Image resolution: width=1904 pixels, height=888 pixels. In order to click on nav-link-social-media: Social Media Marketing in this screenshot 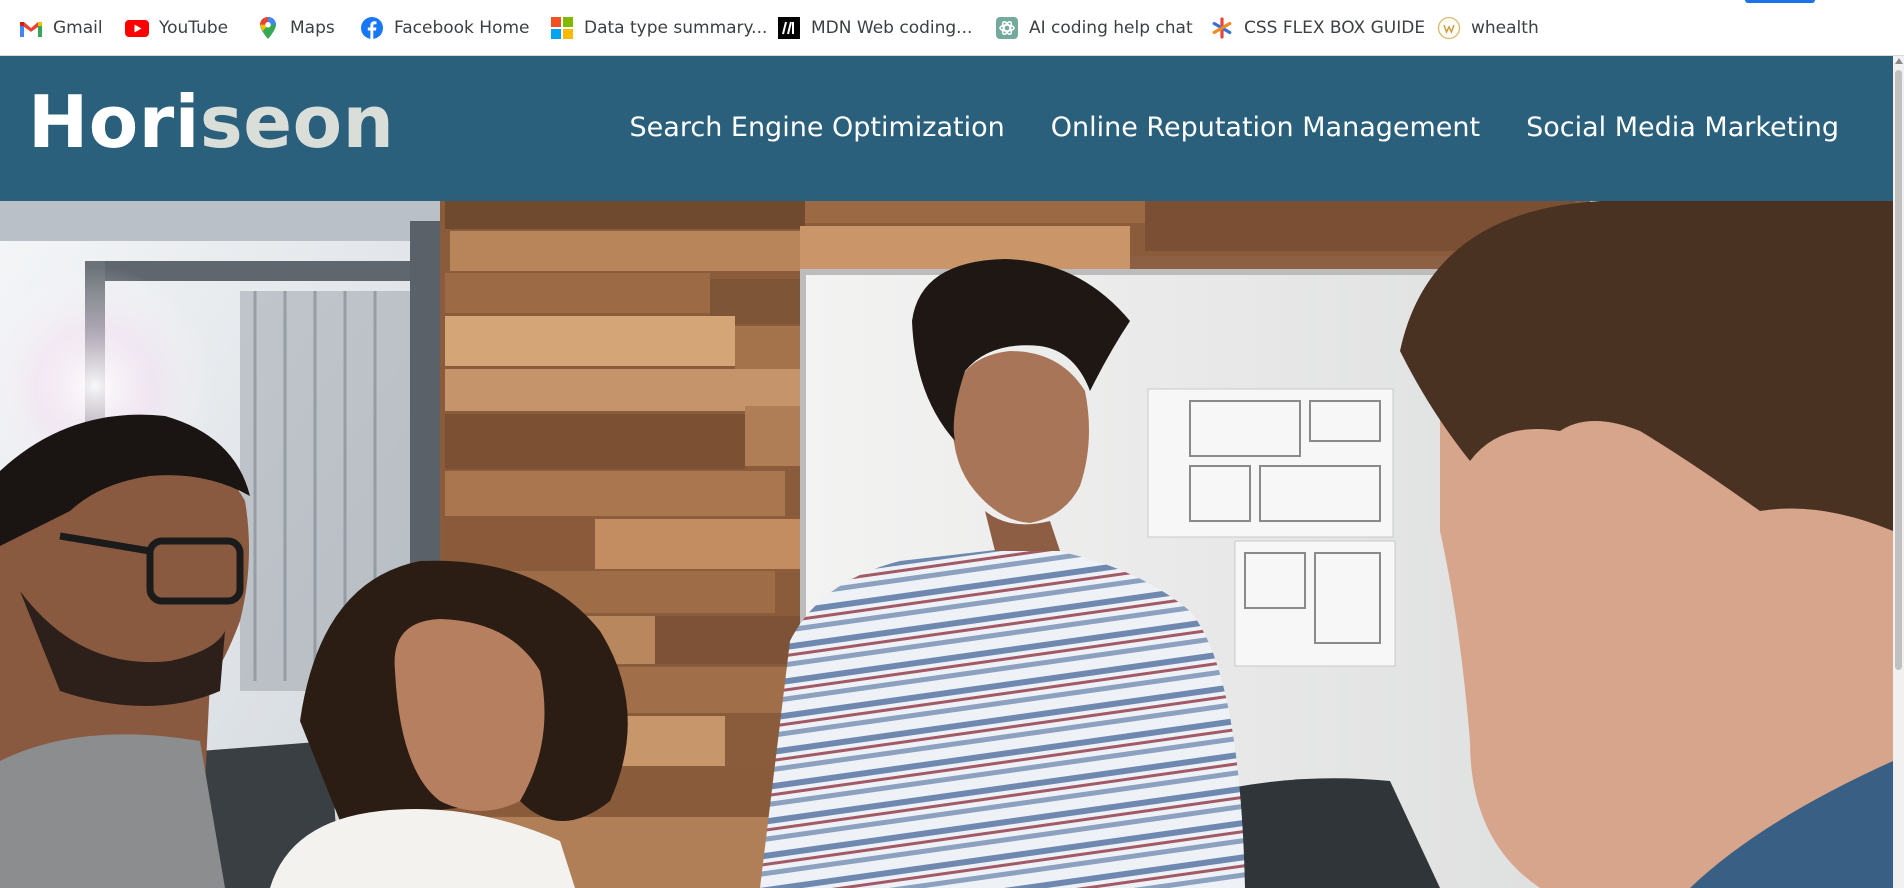, I will do `click(1682, 127)`.